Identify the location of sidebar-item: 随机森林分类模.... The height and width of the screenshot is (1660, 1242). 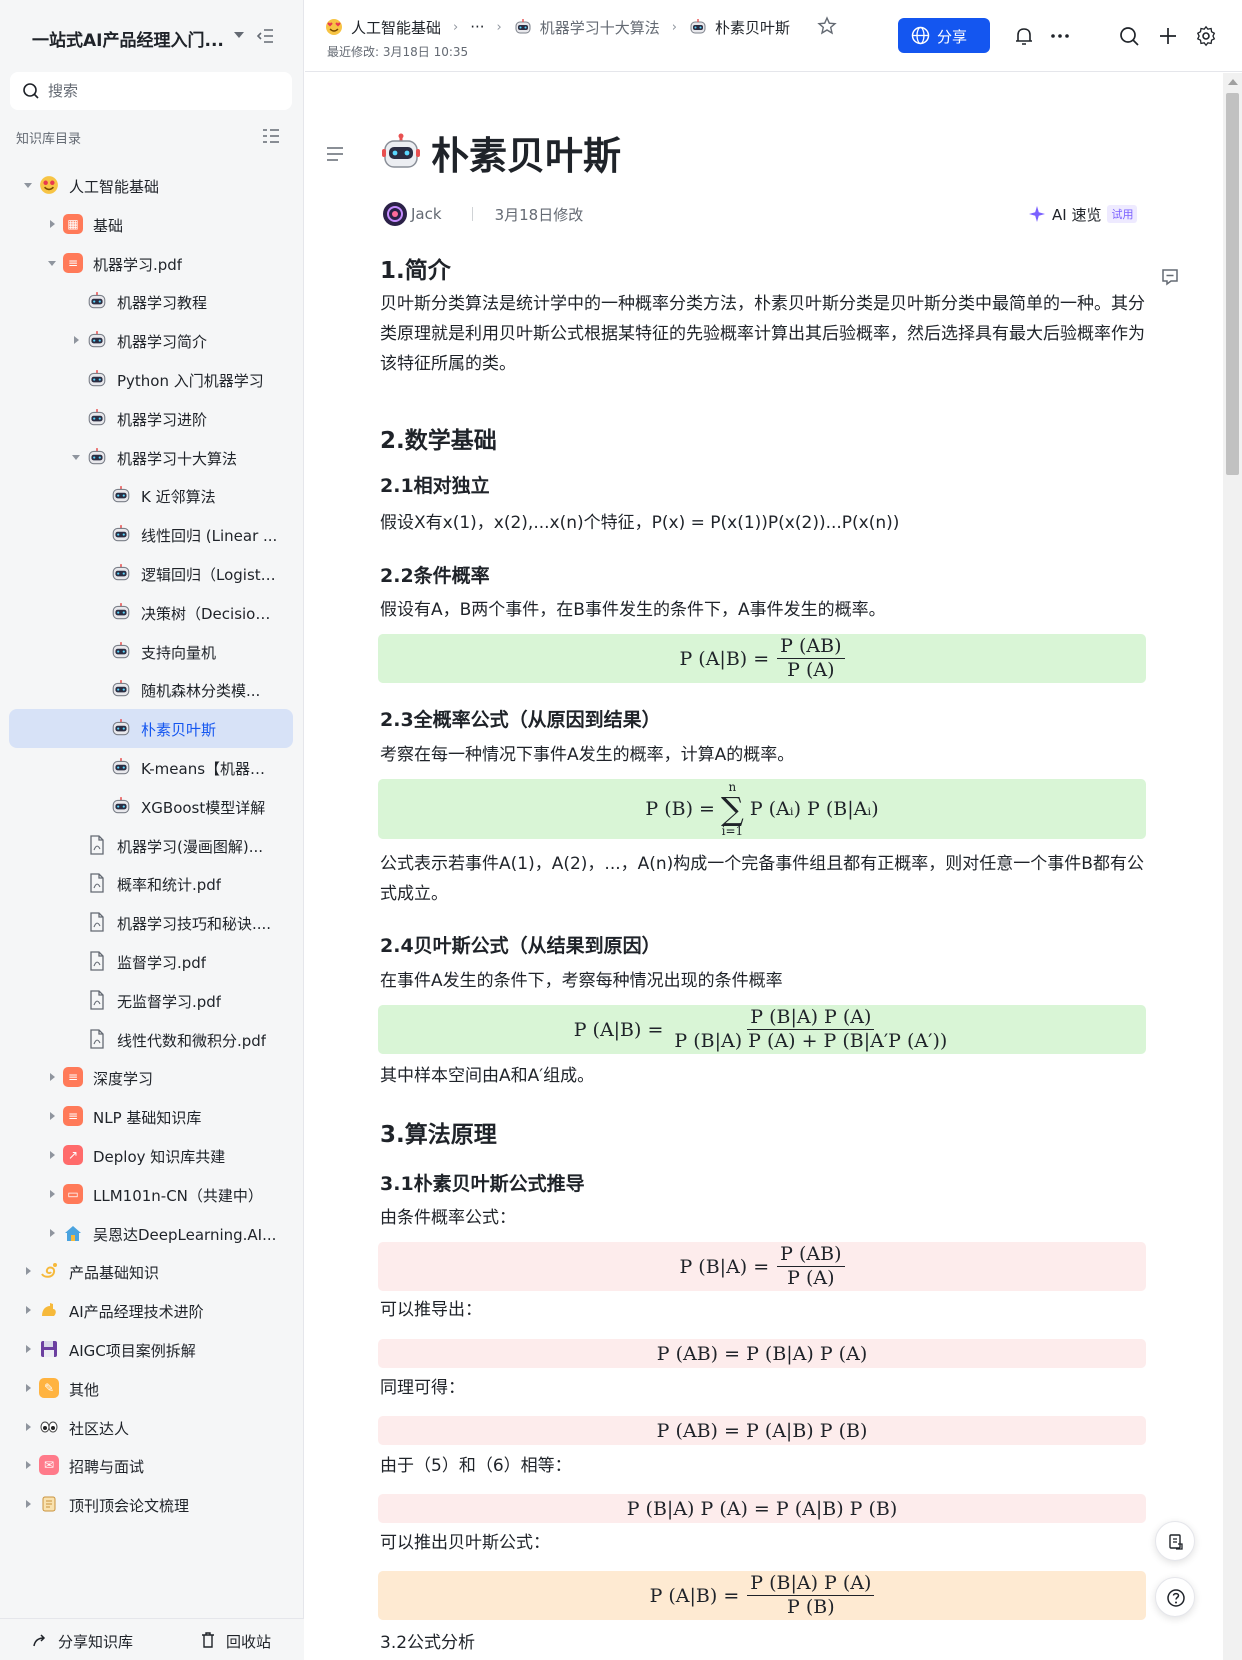
(151, 689).